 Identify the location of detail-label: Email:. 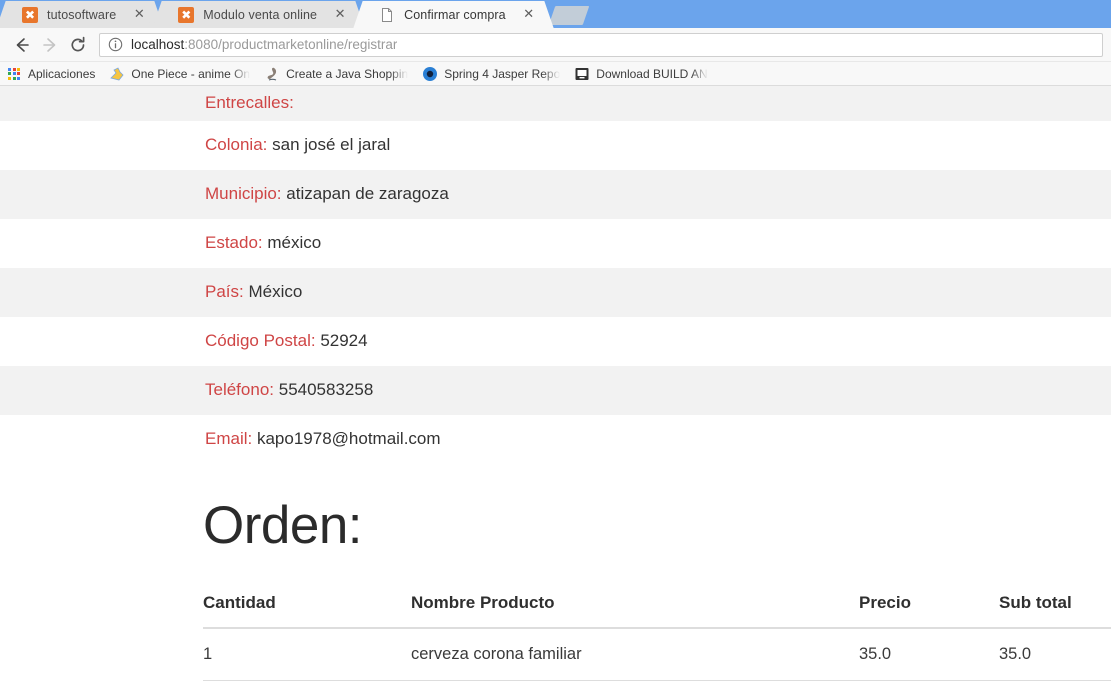
(229, 439).